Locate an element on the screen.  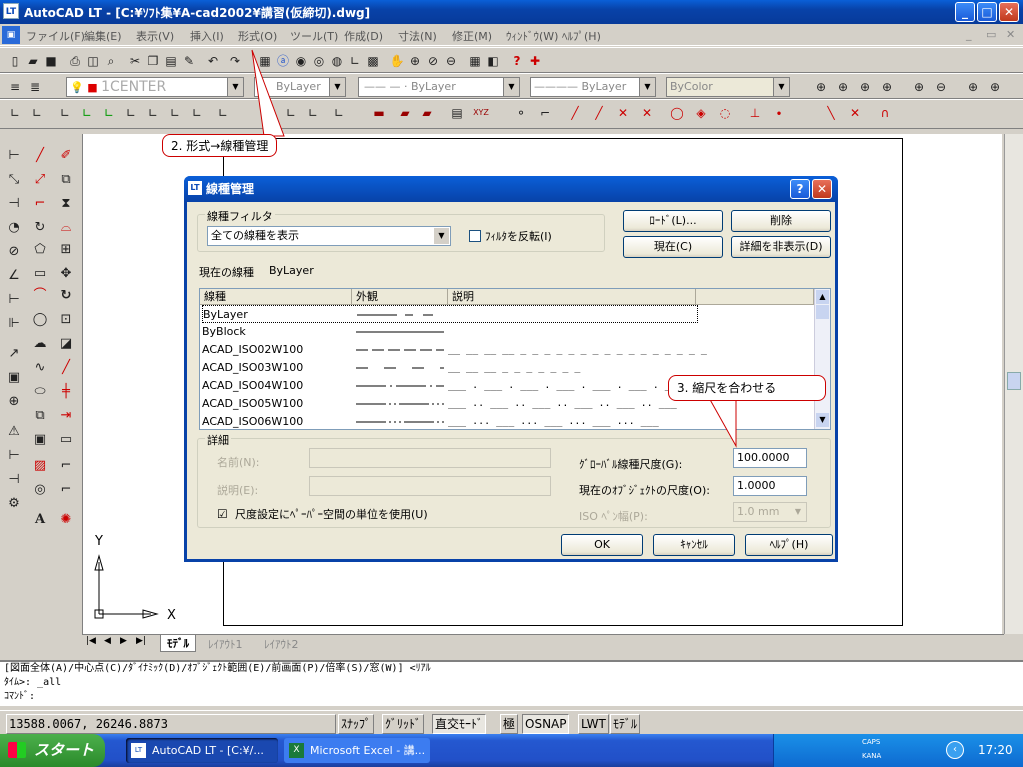
tray-expand-icon: ‹ is located at coordinates (955, 750).